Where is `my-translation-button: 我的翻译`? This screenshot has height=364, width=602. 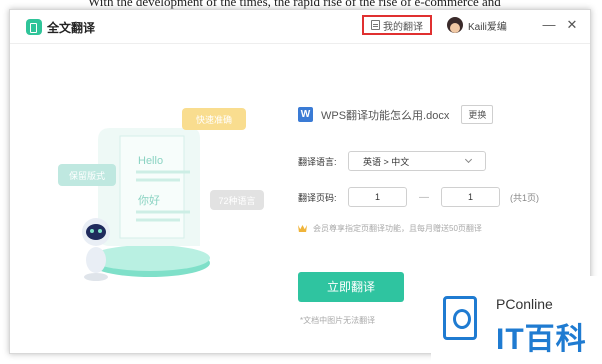 my-translation-button: 我的翻译 is located at coordinates (397, 25).